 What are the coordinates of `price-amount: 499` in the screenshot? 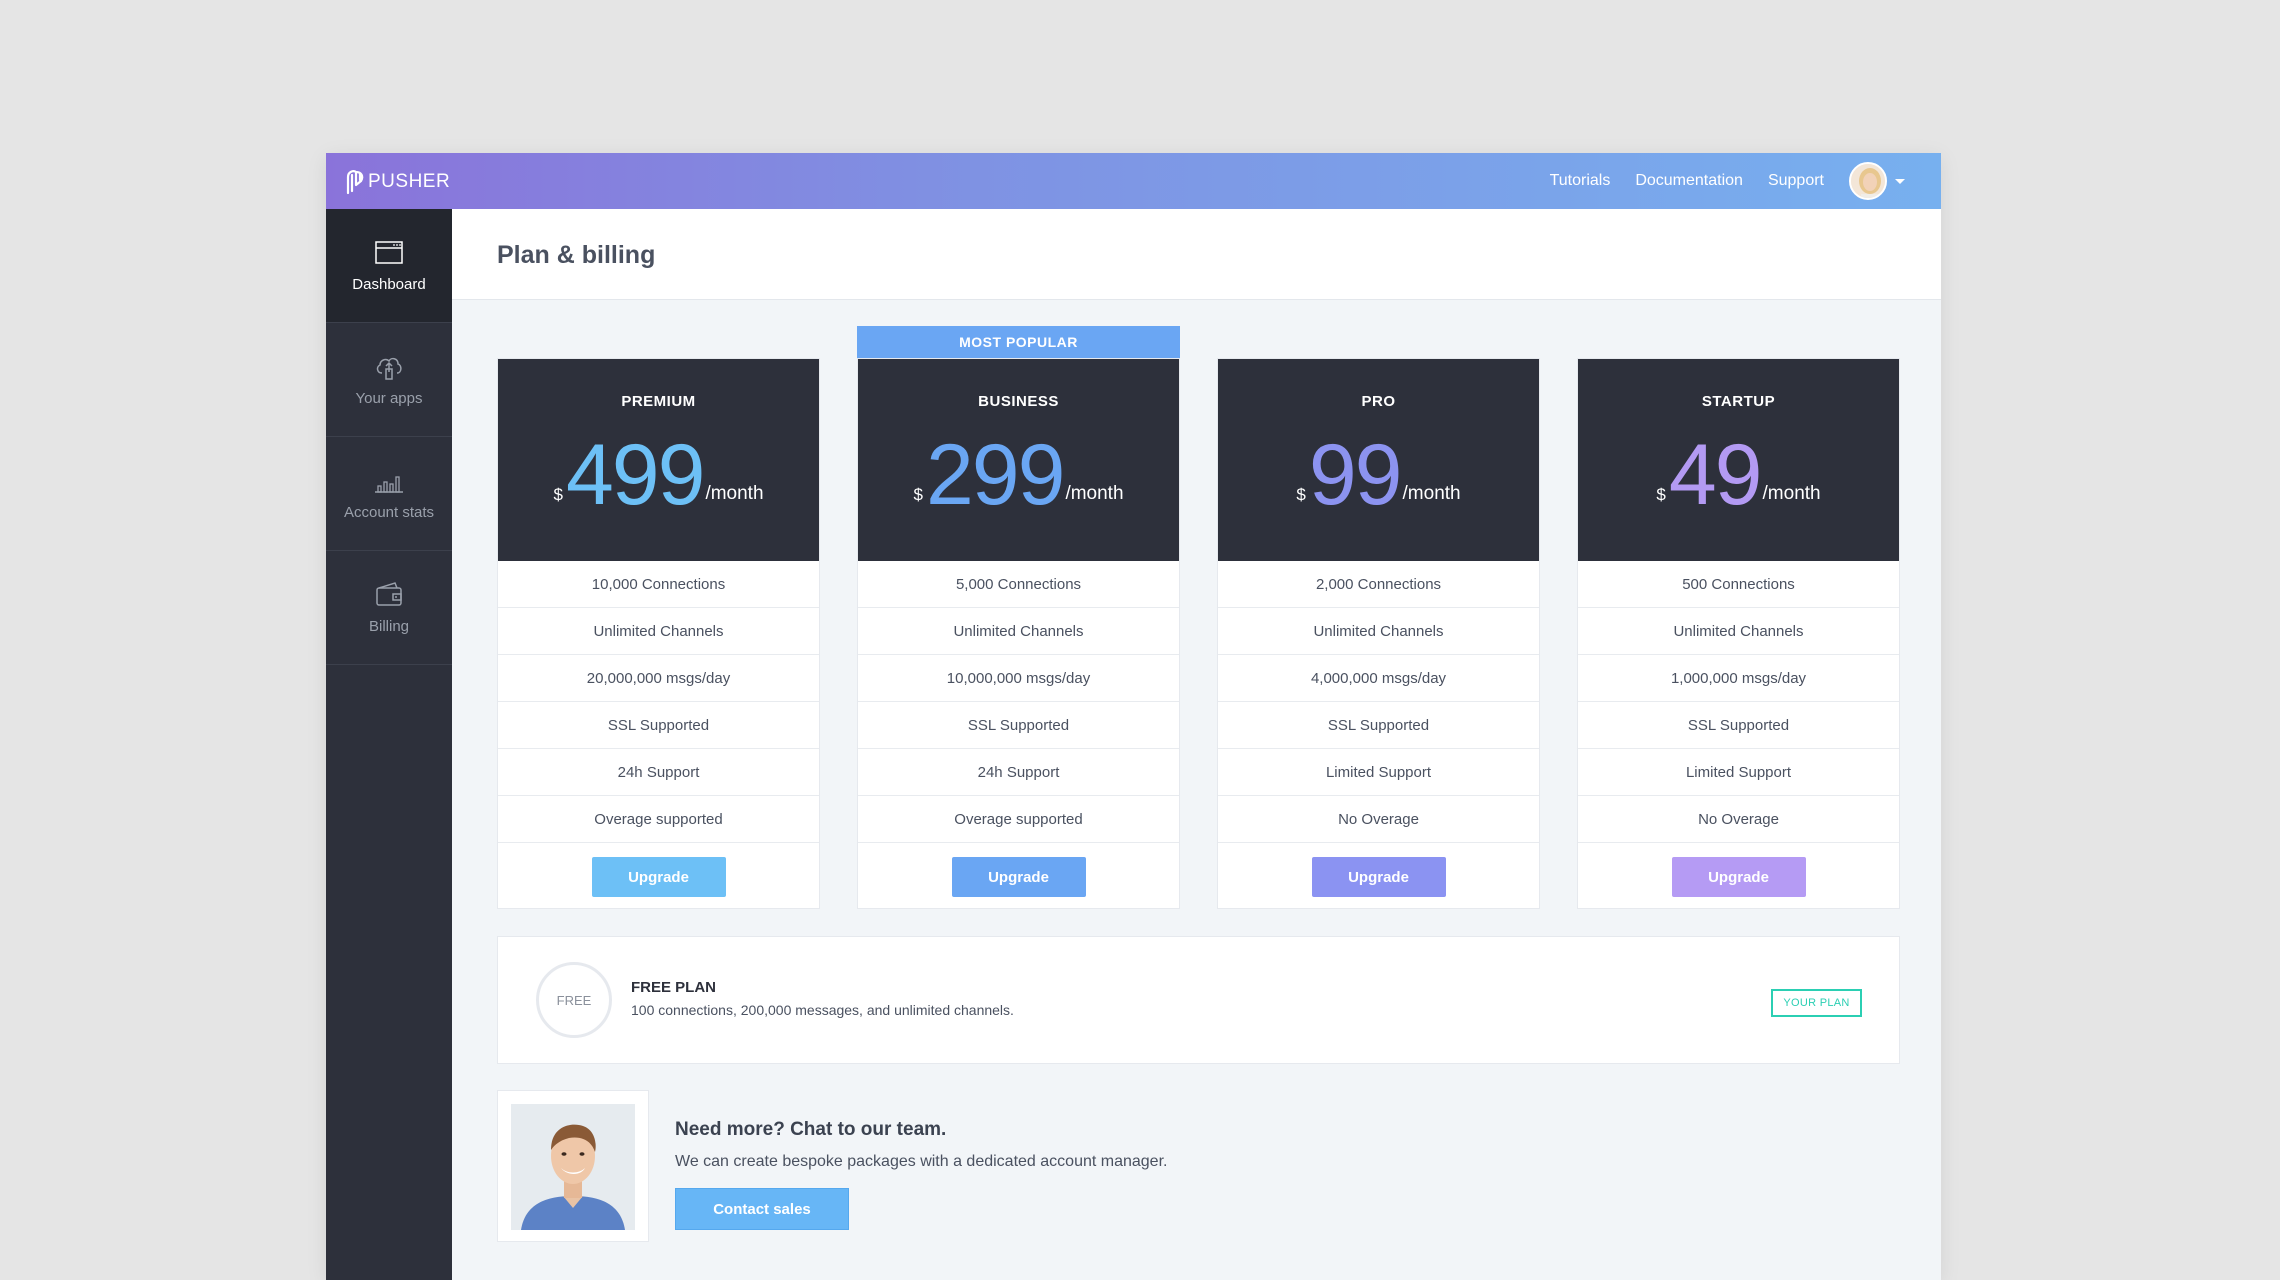 It's located at (635, 475).